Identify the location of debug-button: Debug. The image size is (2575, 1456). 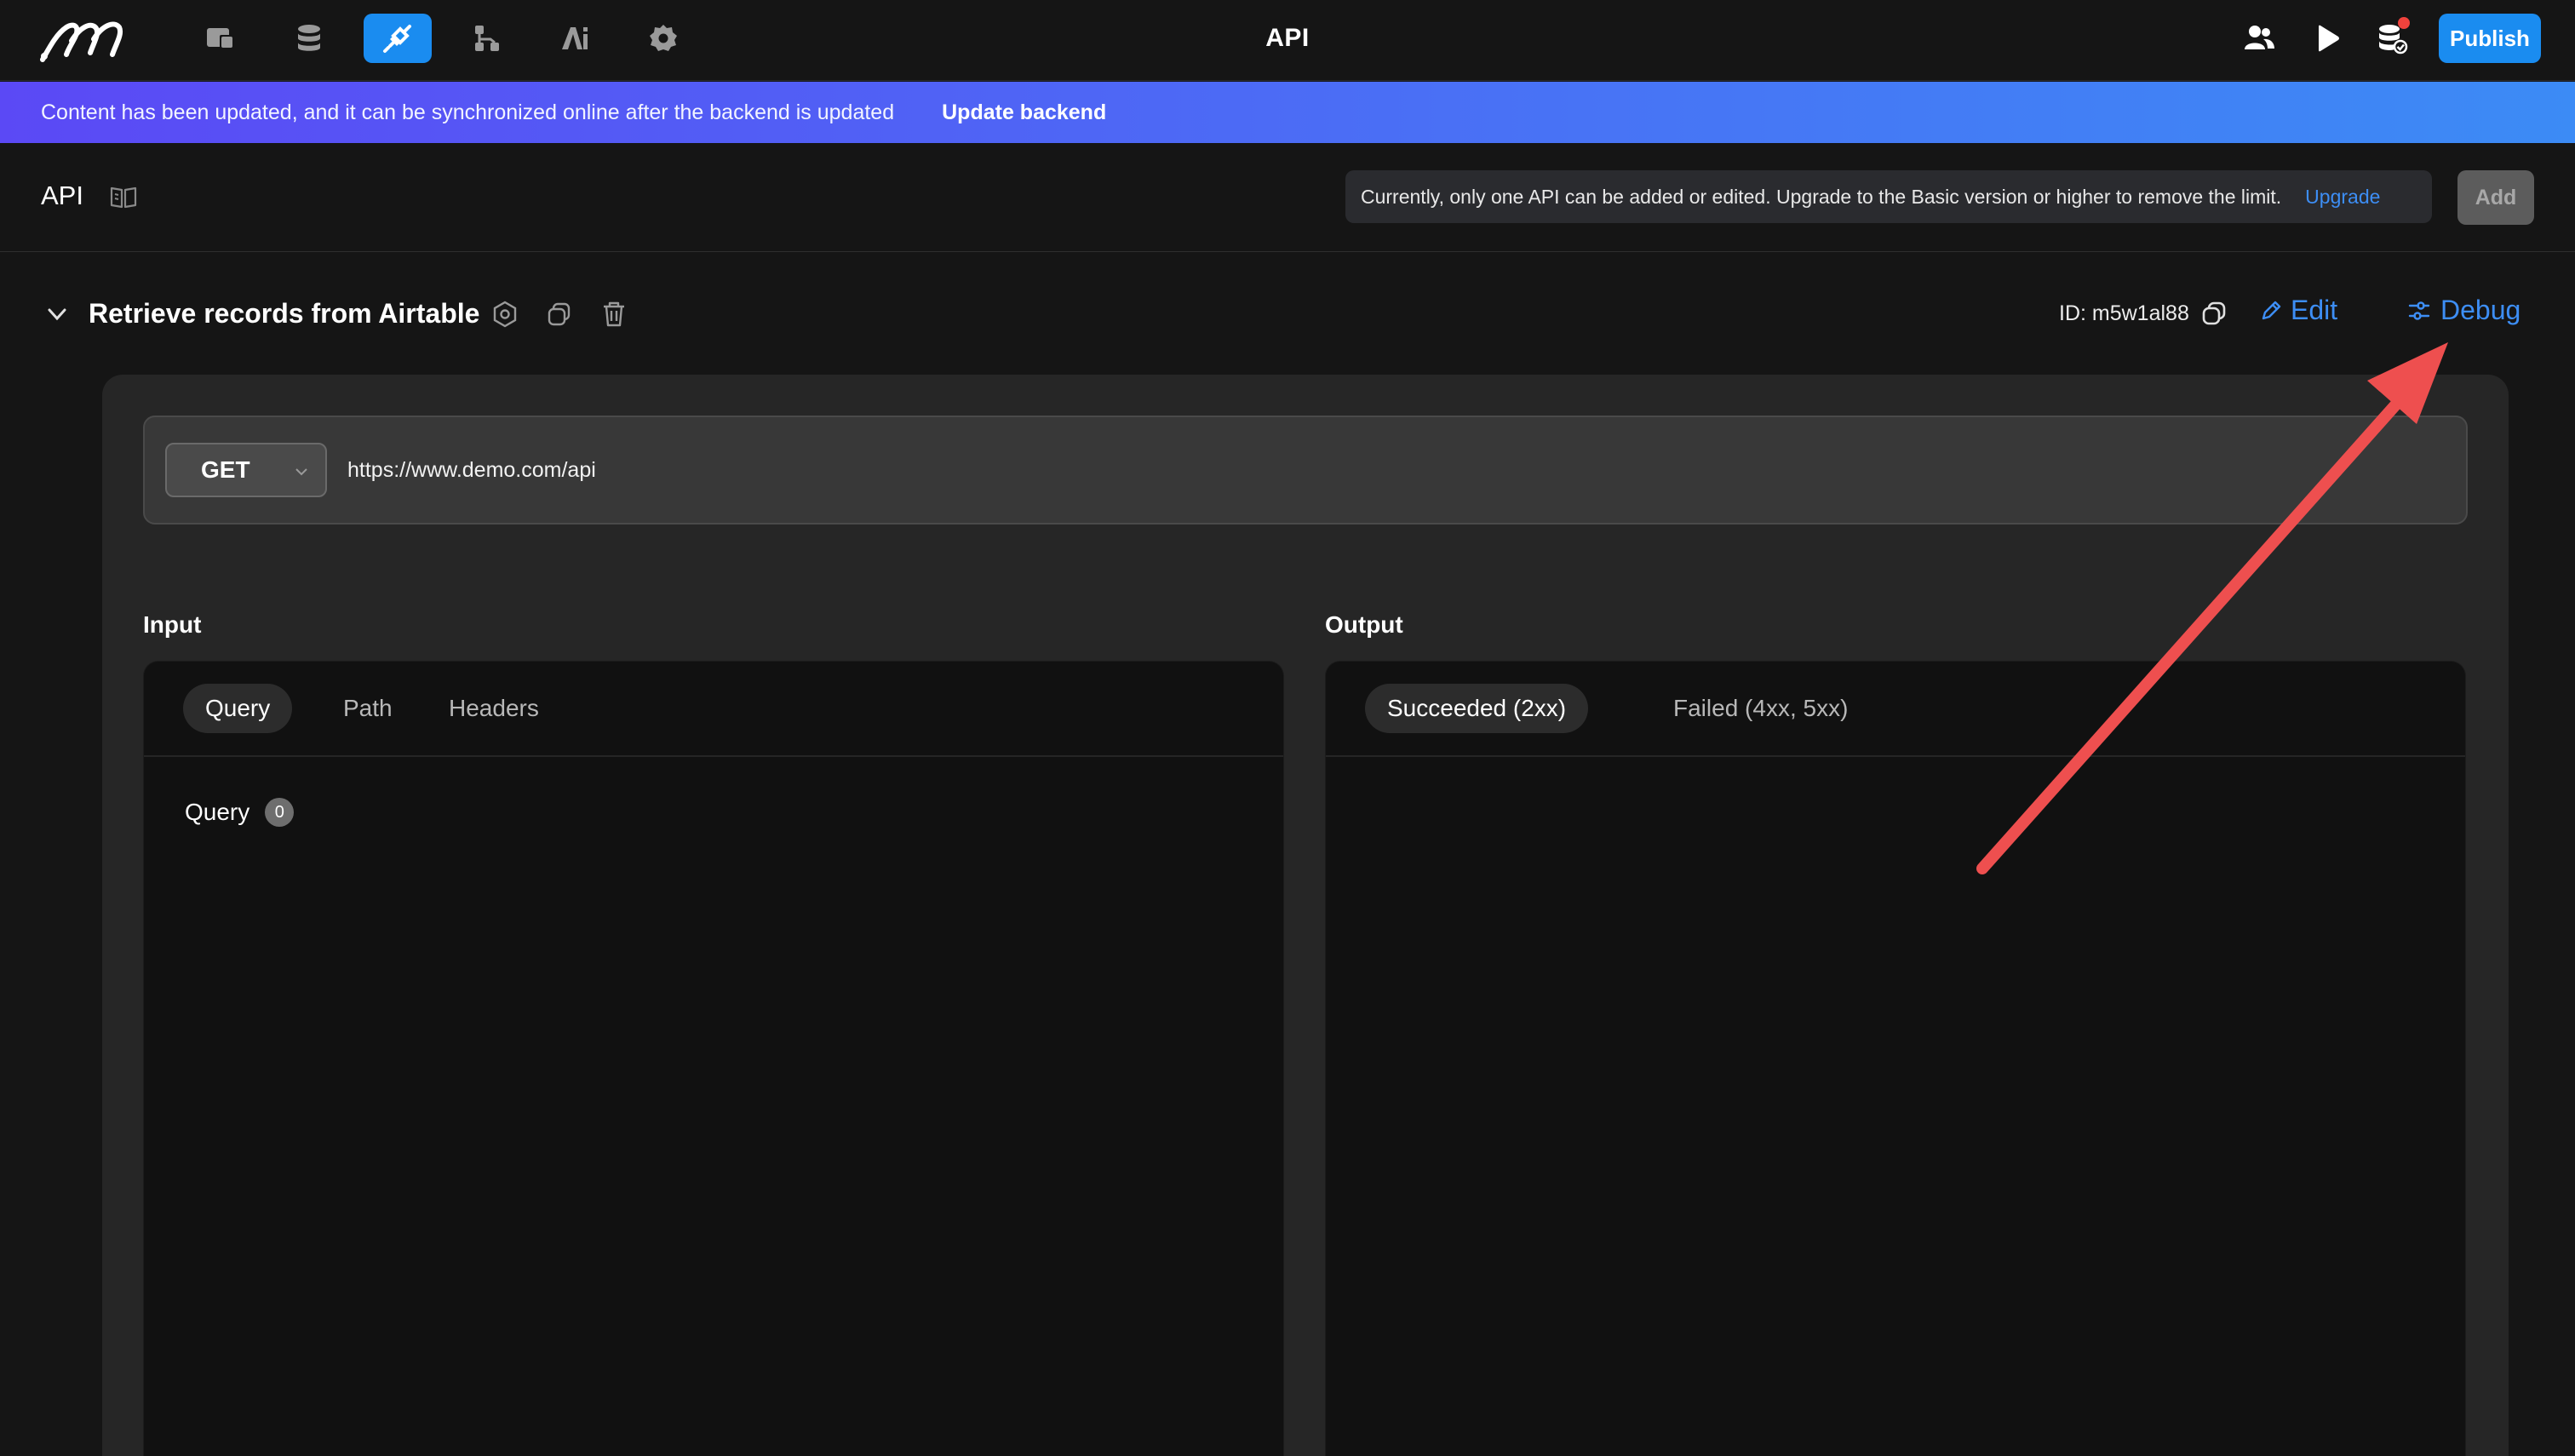
(2463, 310).